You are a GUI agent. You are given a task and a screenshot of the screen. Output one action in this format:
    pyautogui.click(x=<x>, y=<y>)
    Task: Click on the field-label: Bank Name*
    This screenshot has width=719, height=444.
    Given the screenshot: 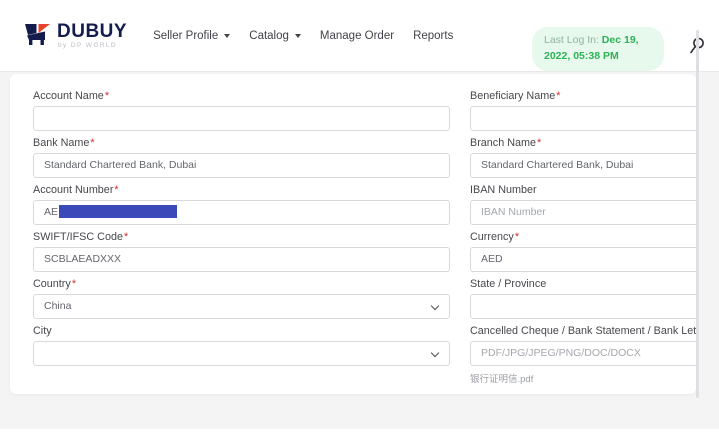 What is the action you would take?
    pyautogui.click(x=64, y=143)
    